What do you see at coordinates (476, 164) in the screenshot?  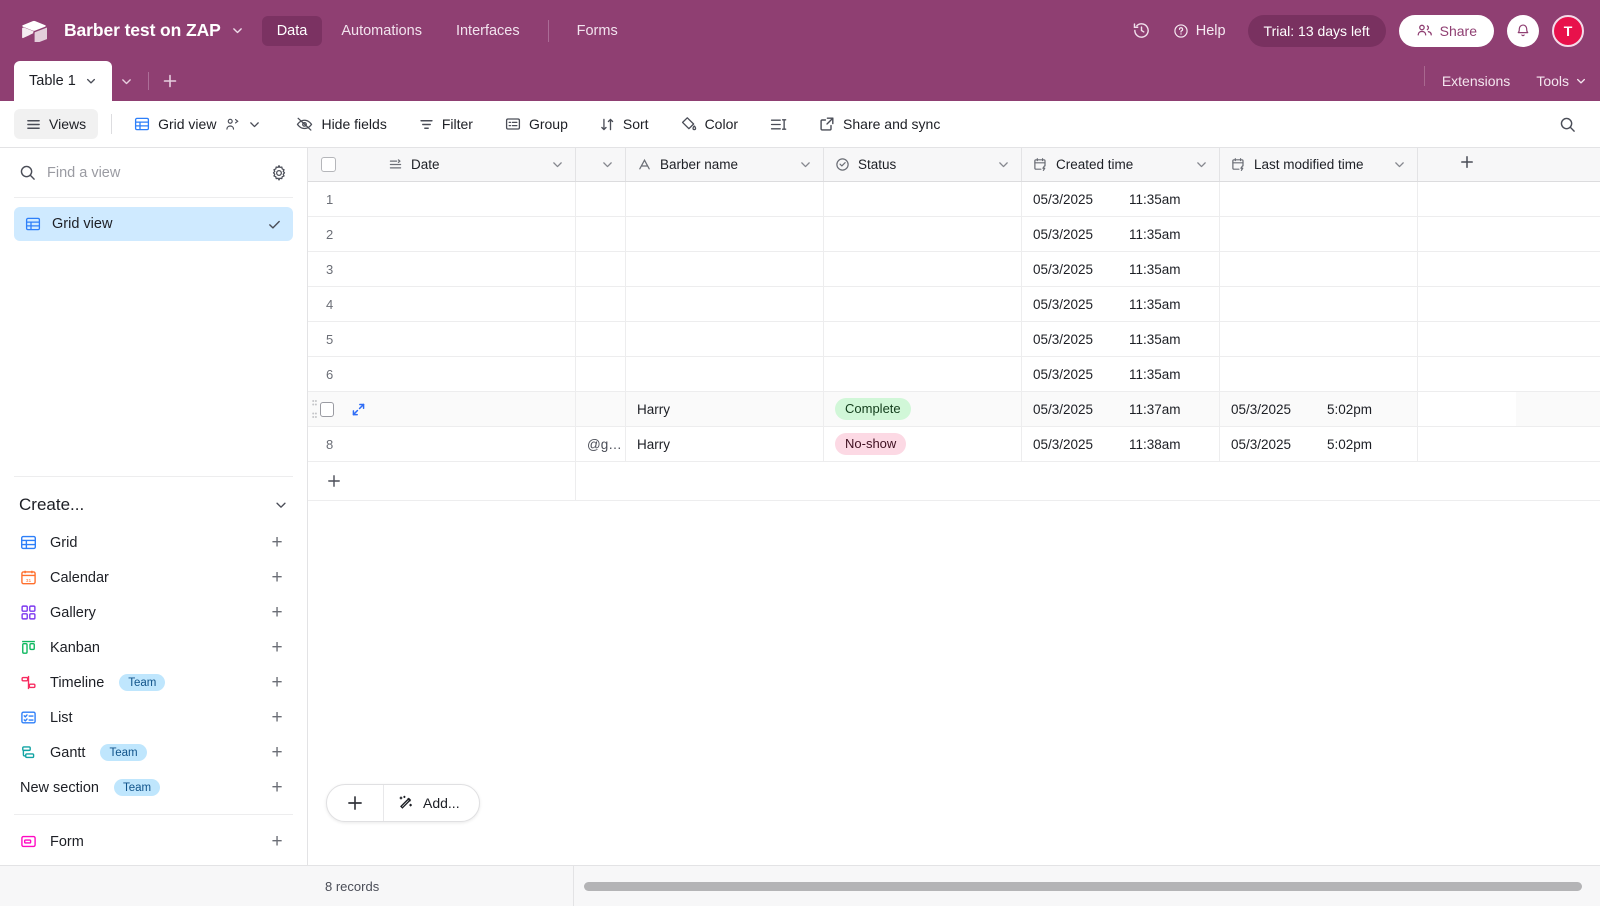 I see `column-header-date: Date` at bounding box center [476, 164].